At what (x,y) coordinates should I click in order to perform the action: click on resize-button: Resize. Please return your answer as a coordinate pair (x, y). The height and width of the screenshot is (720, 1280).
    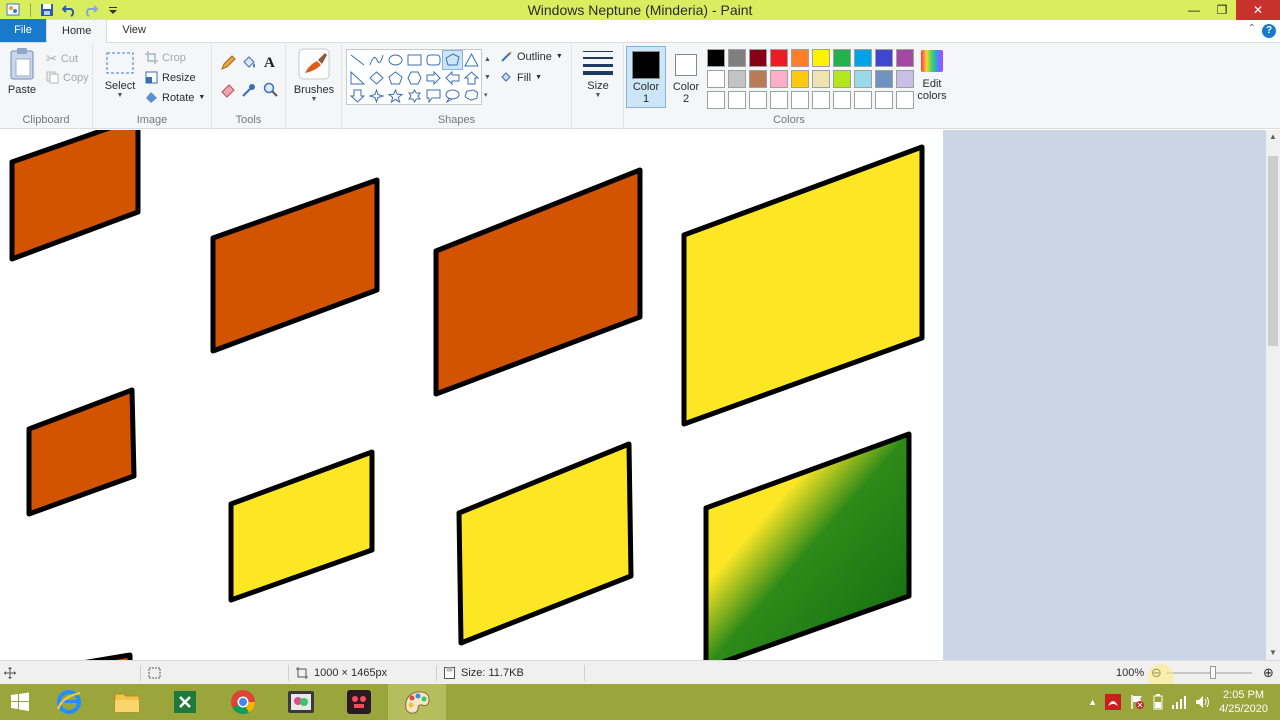
    Looking at the image, I should click on (170, 77).